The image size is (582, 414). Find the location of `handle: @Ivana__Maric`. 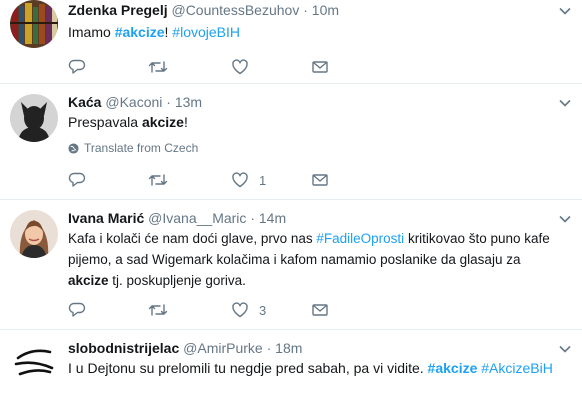

handle: @Ivana__Maric is located at coordinates (197, 218).